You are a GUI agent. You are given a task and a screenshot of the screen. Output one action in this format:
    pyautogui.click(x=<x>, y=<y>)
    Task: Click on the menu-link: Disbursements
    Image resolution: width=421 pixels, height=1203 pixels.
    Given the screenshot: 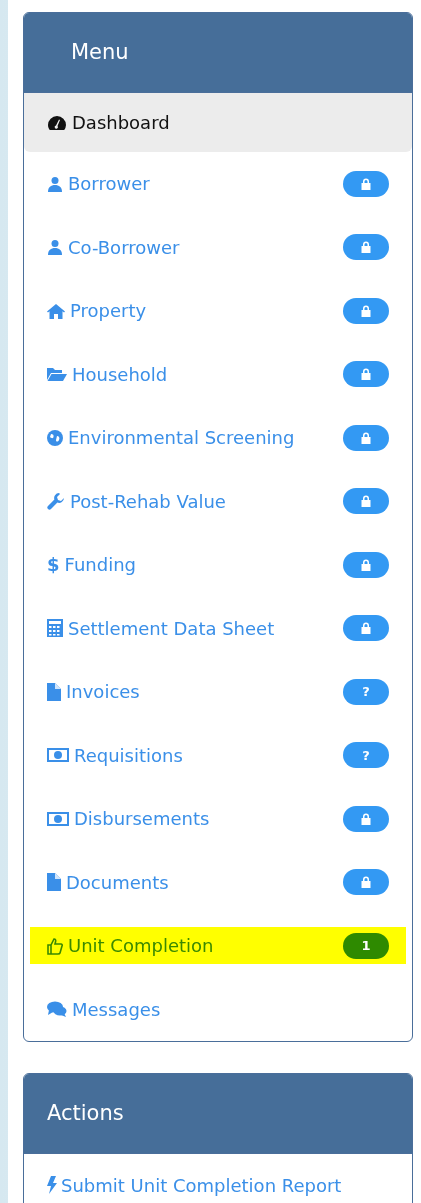 What is the action you would take?
    pyautogui.click(x=128, y=819)
    